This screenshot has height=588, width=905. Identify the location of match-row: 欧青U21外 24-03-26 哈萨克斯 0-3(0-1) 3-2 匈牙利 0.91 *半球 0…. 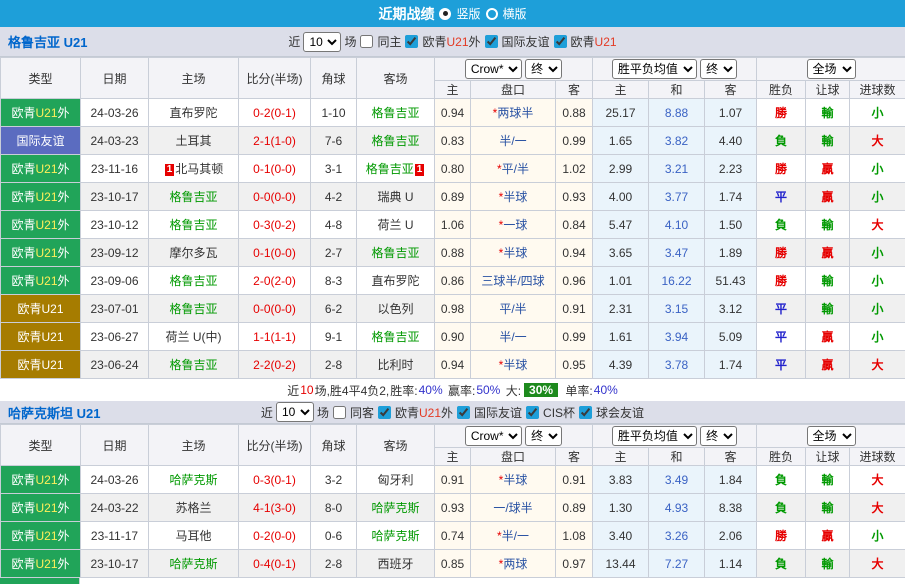
(452, 479).